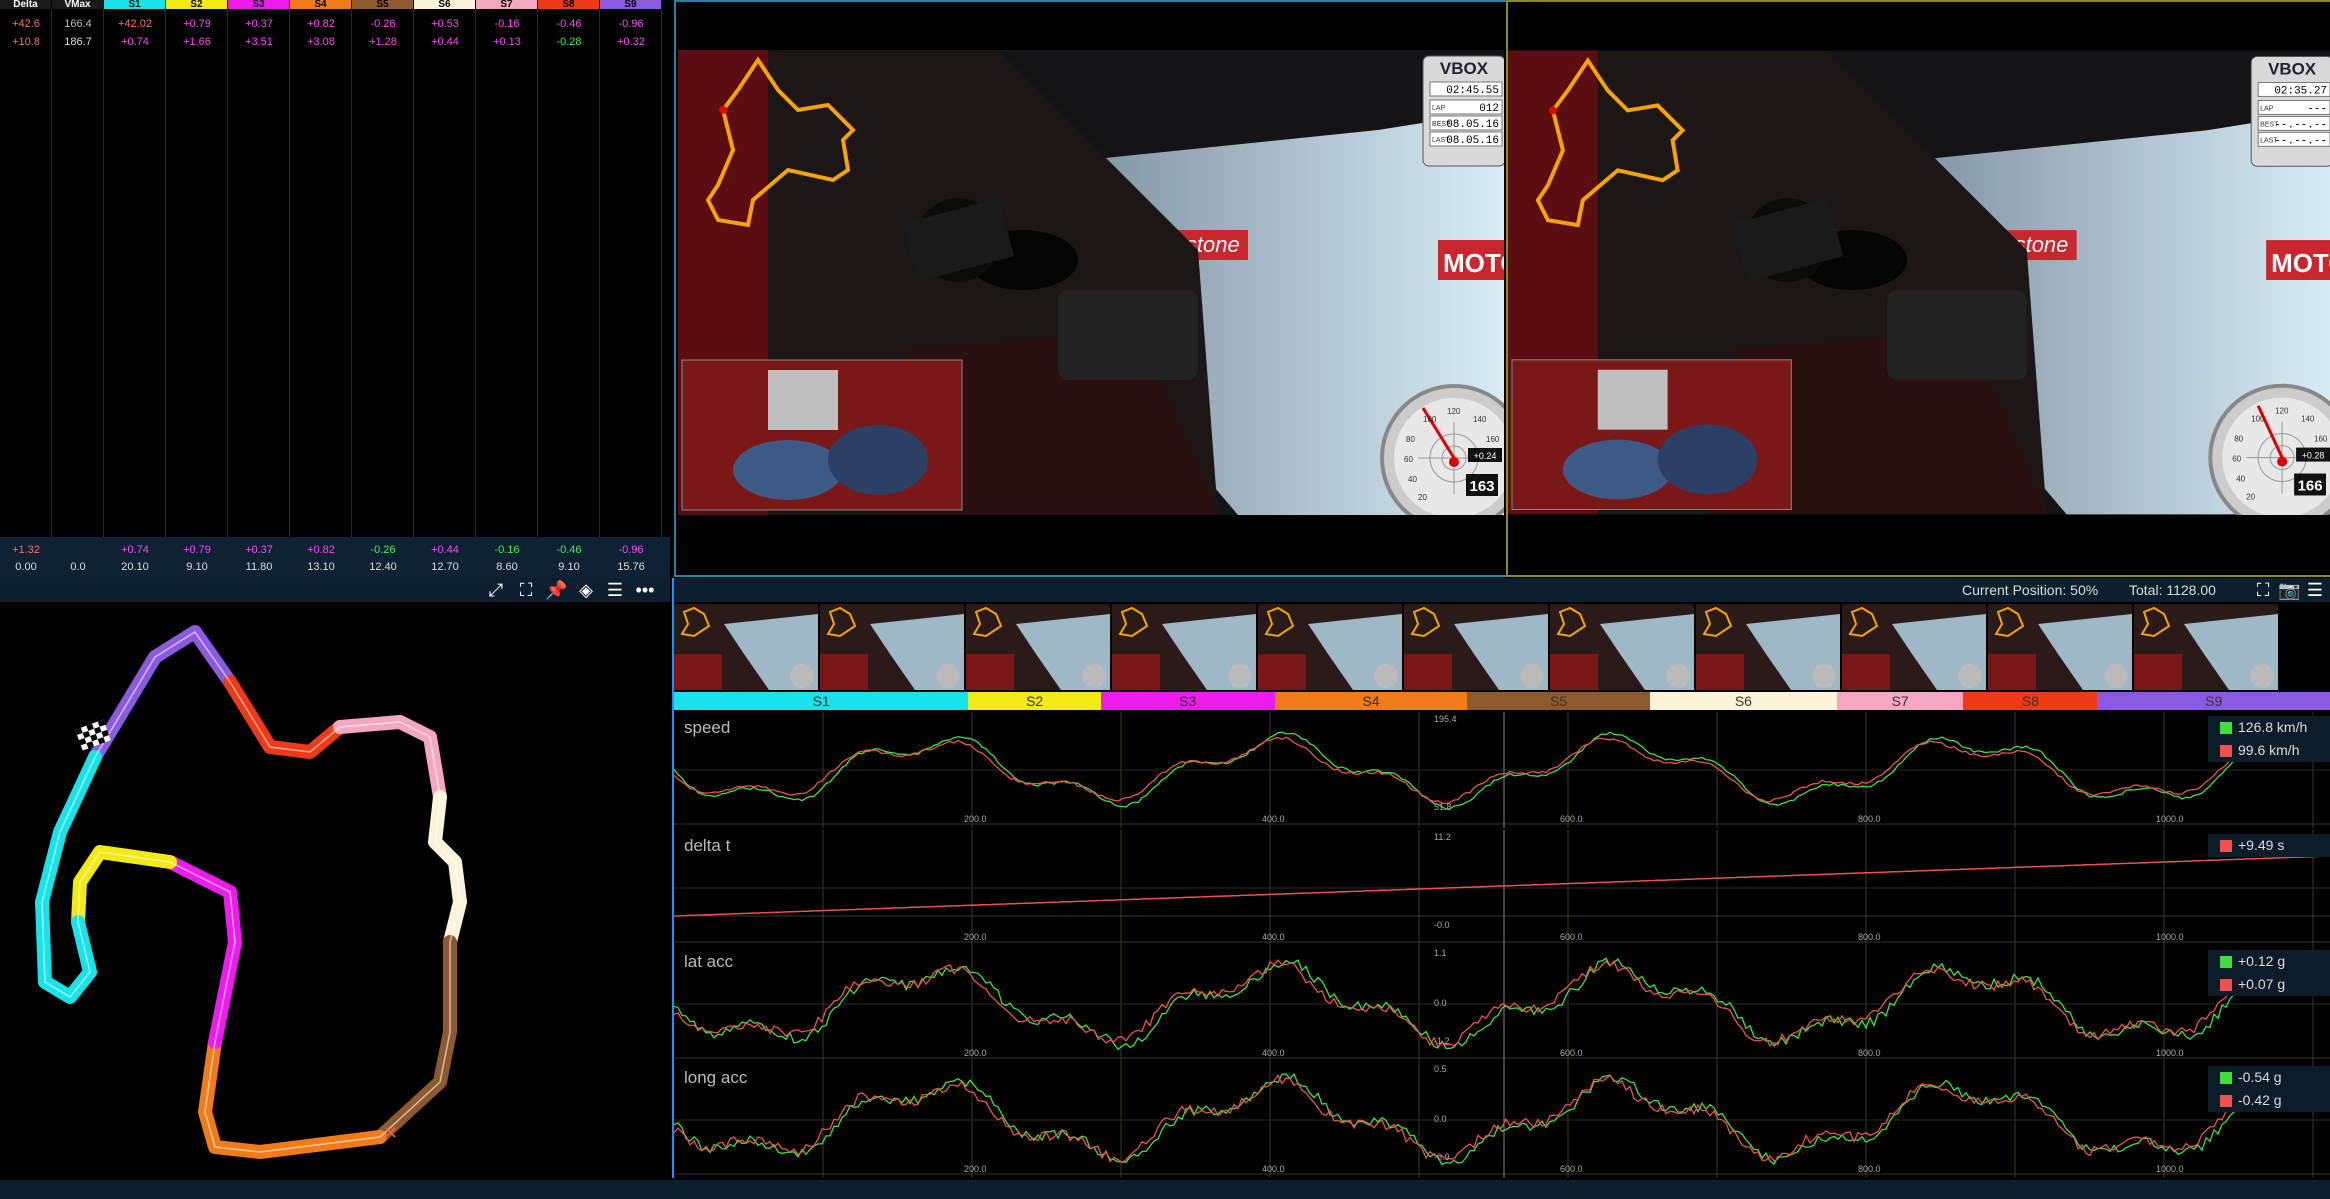 This screenshot has width=2330, height=1199. I want to click on car-position-marker-icon: ✕, so click(390, 1133).